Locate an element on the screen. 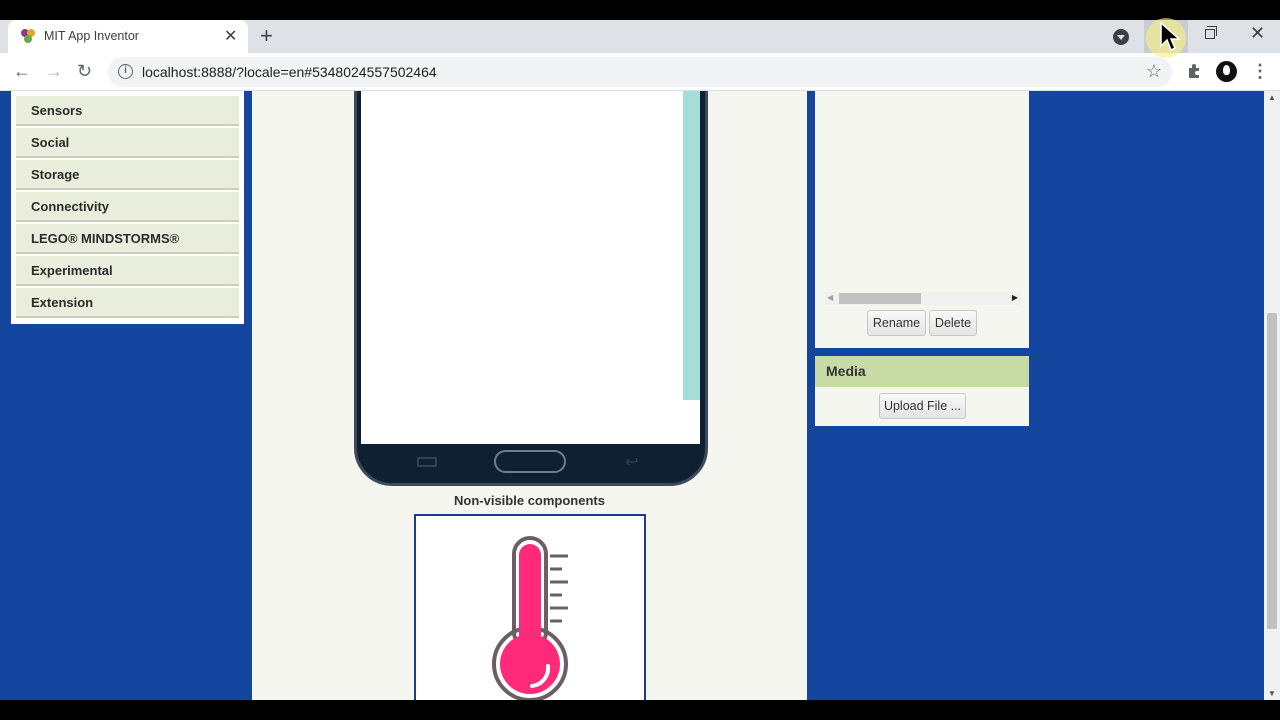 The height and width of the screenshot is (720, 1280). scroll-left-icon: ◀ is located at coordinates (830, 297).